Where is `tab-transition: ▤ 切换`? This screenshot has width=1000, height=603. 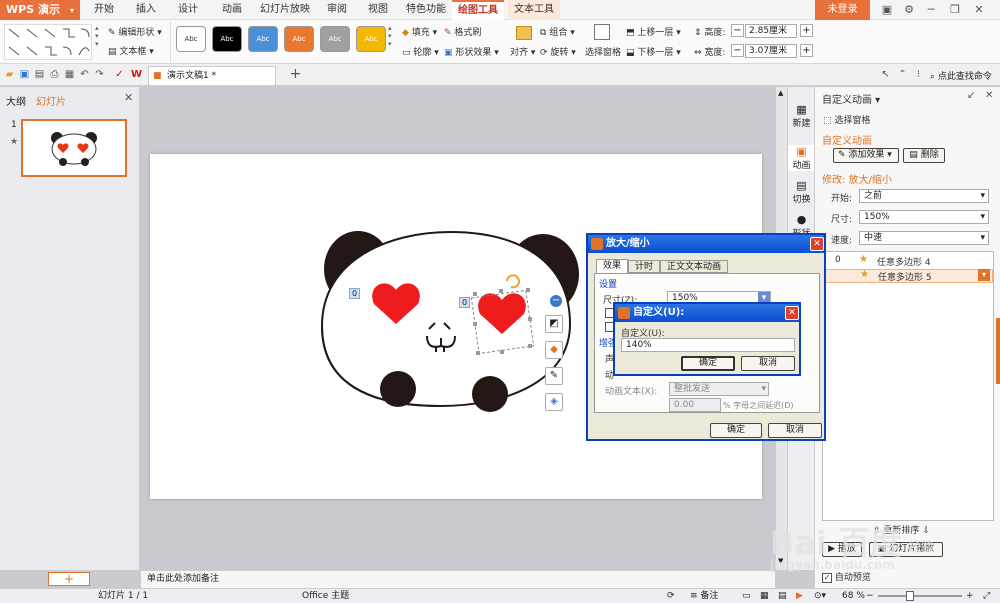 tab-transition: ▤ 切换 is located at coordinates (801, 192).